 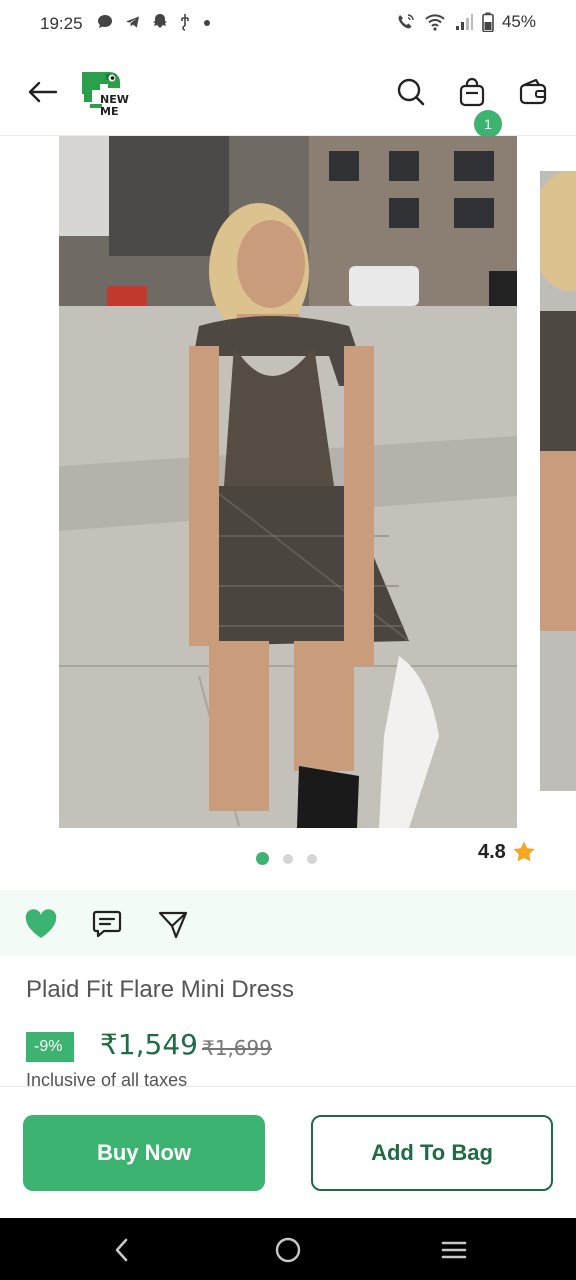 What do you see at coordinates (109, 111) in the screenshot?
I see `logo-text-me: ME` at bounding box center [109, 111].